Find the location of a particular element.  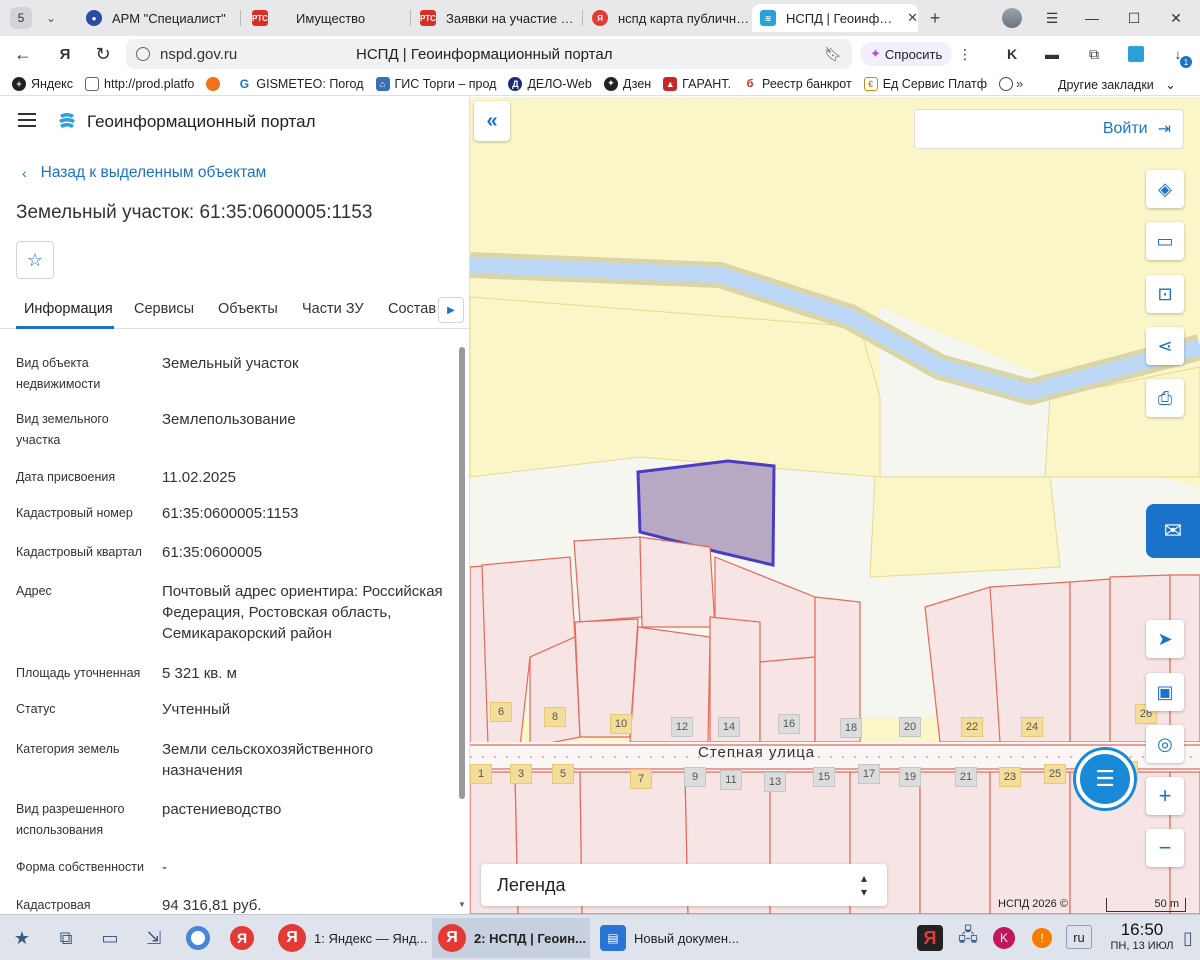

legend-dropdown: Легенда ▴ ▾ is located at coordinates (684, 885).